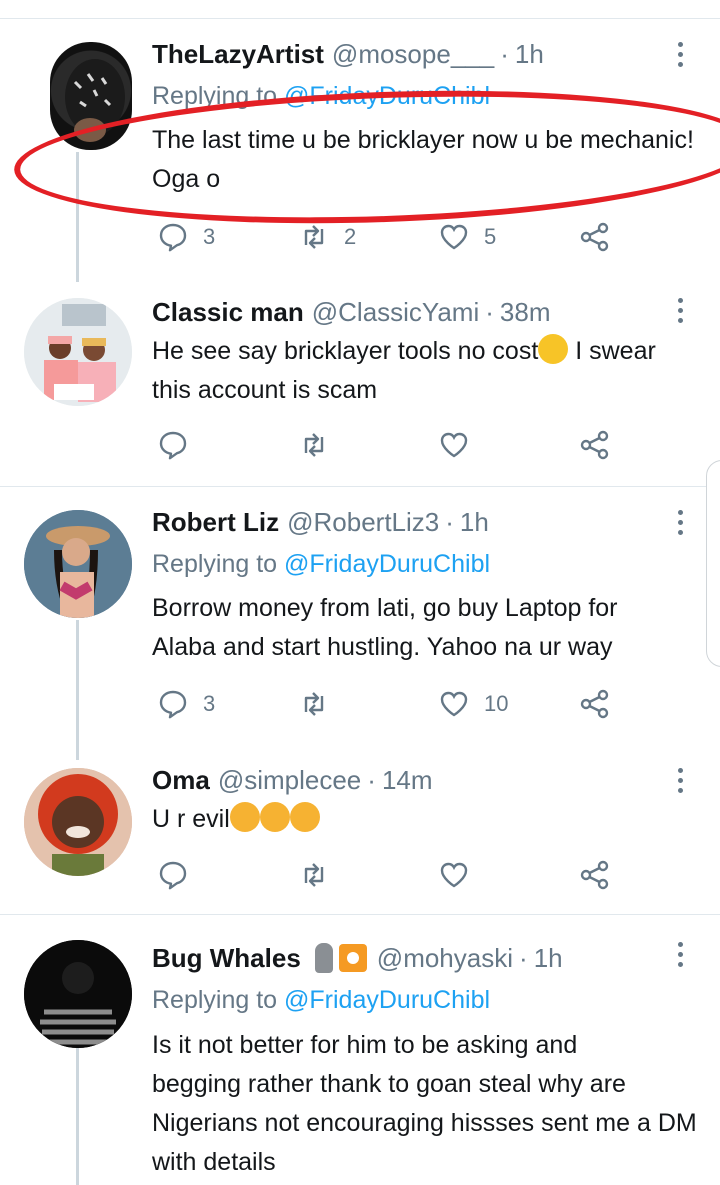  What do you see at coordinates (215, 522) in the screenshot?
I see `display-name: Robert Liz` at bounding box center [215, 522].